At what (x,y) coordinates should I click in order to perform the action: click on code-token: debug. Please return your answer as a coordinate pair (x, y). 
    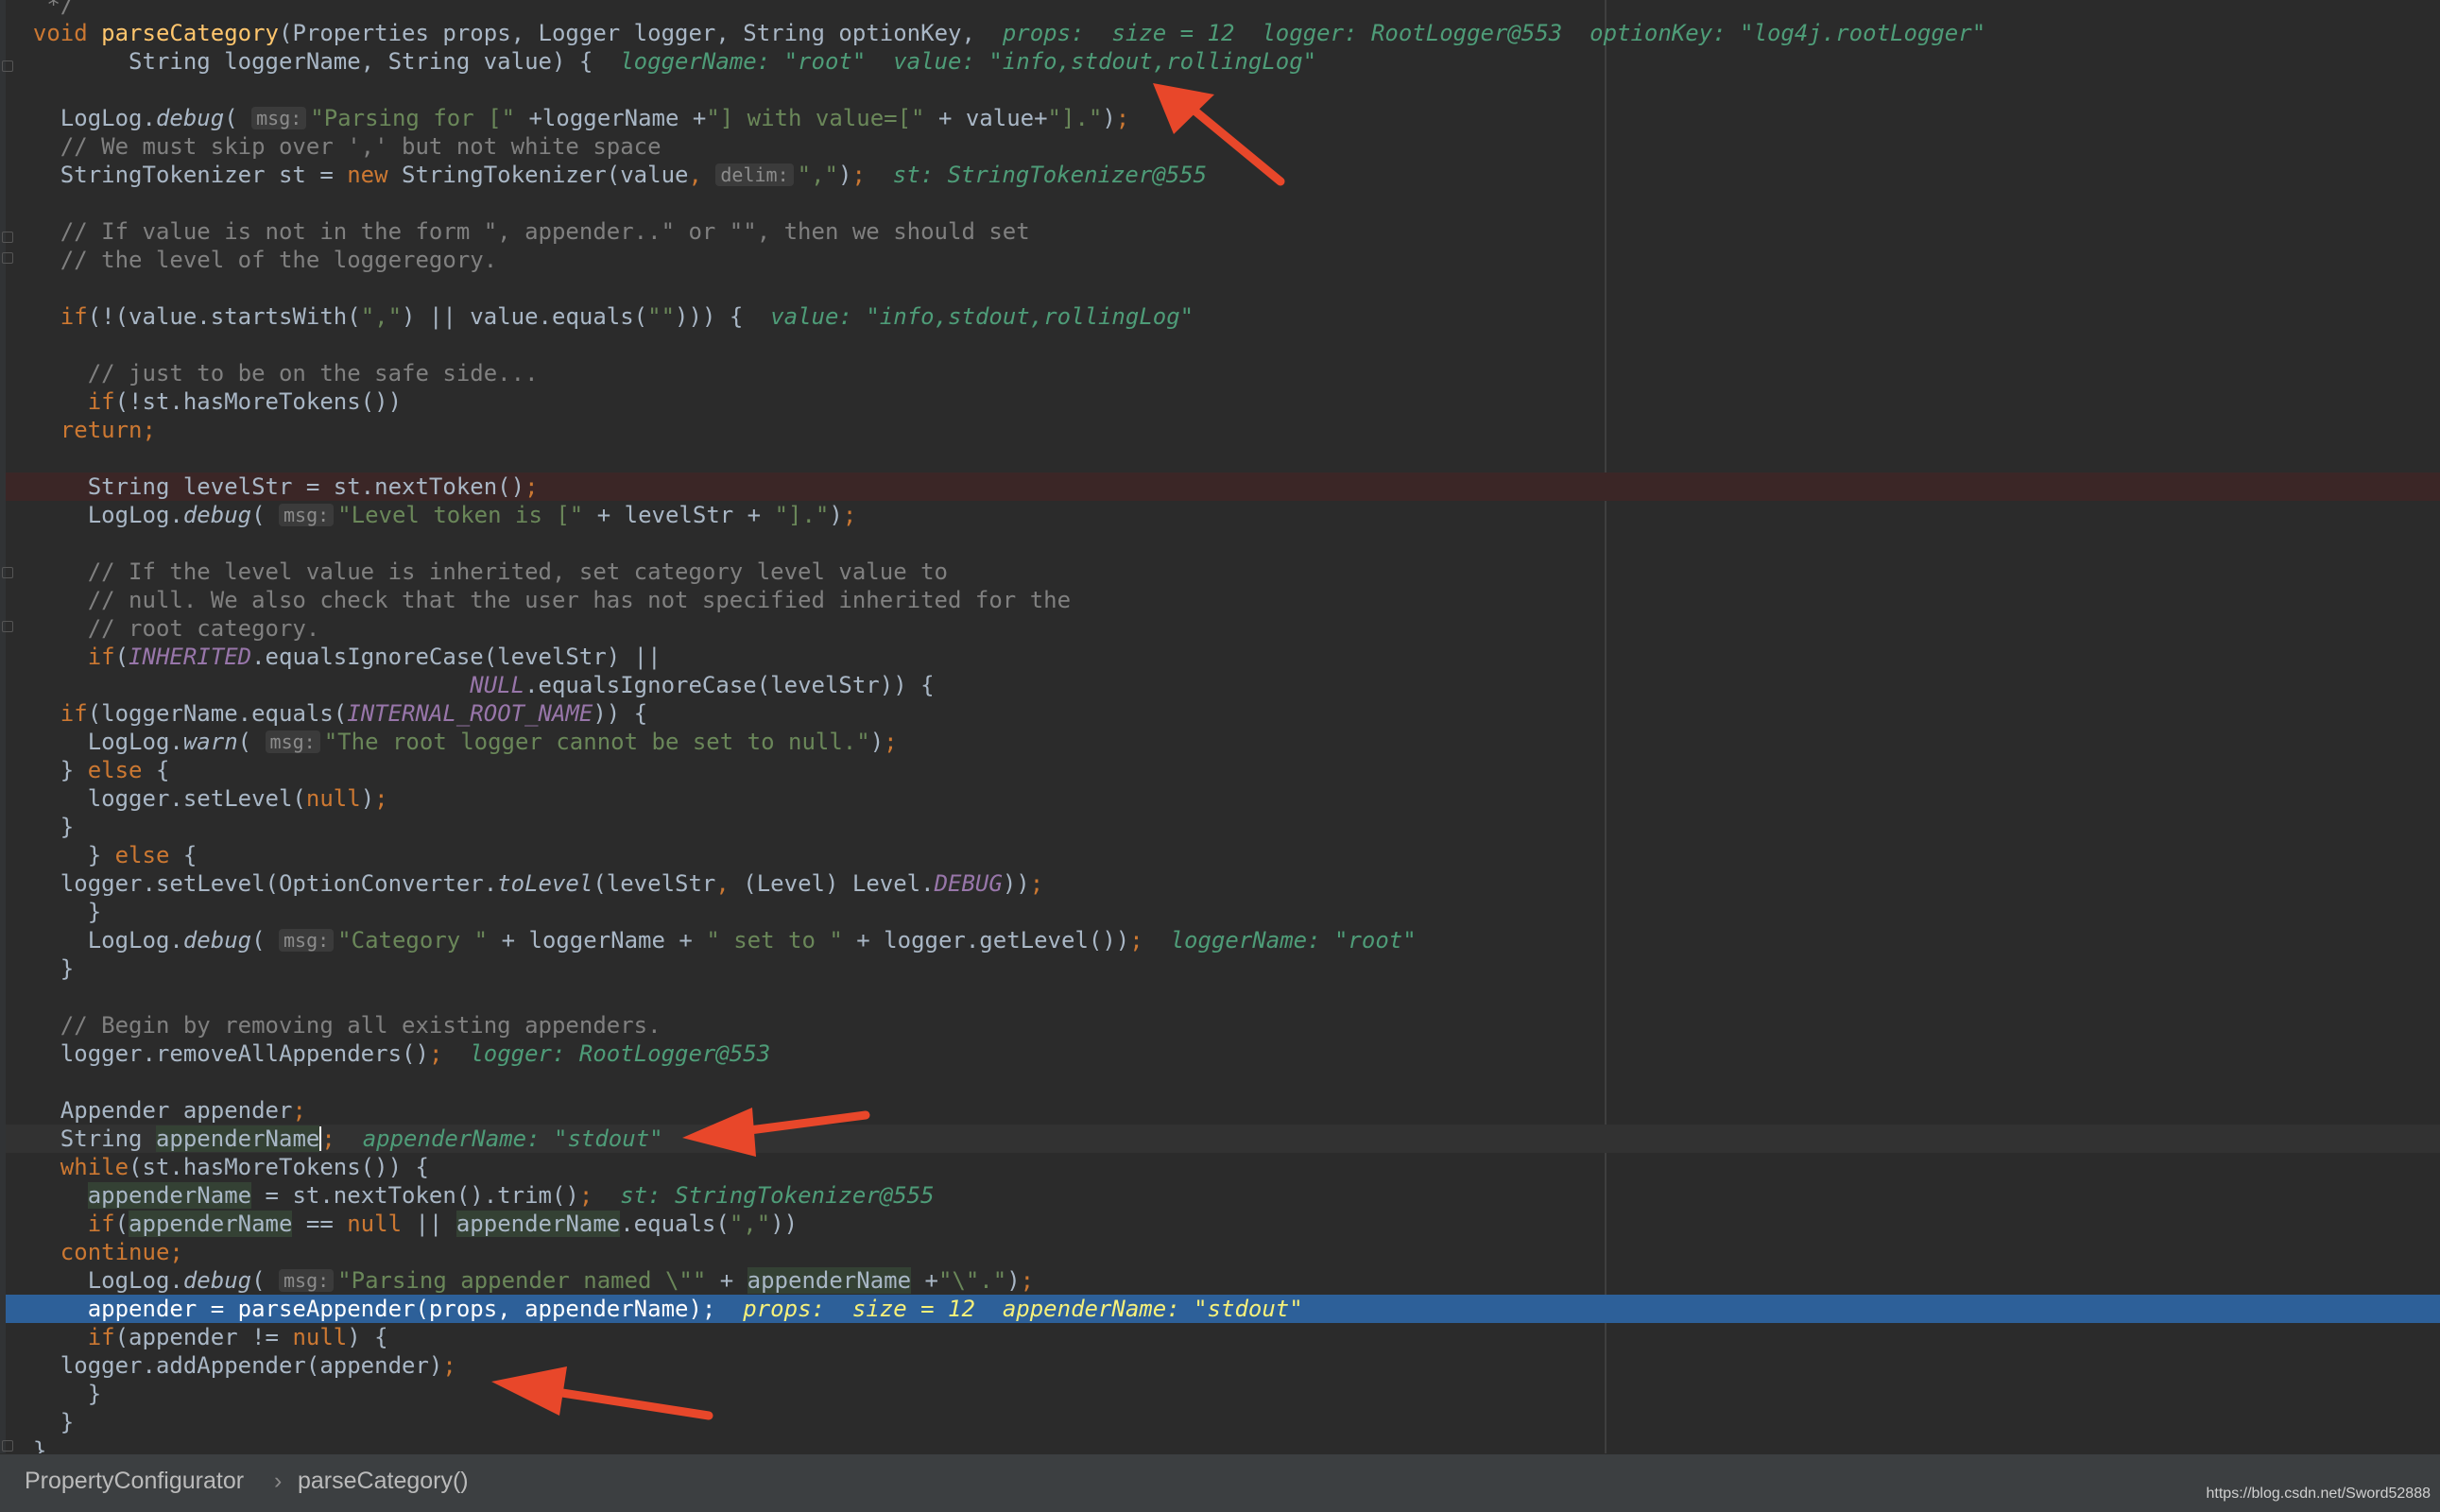
    Looking at the image, I should click on (217, 515).